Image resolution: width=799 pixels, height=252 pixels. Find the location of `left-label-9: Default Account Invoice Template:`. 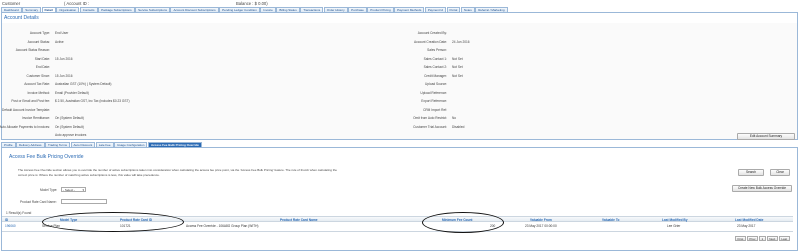

left-label-9: Default Account Invoice Template: is located at coordinates (26, 109).